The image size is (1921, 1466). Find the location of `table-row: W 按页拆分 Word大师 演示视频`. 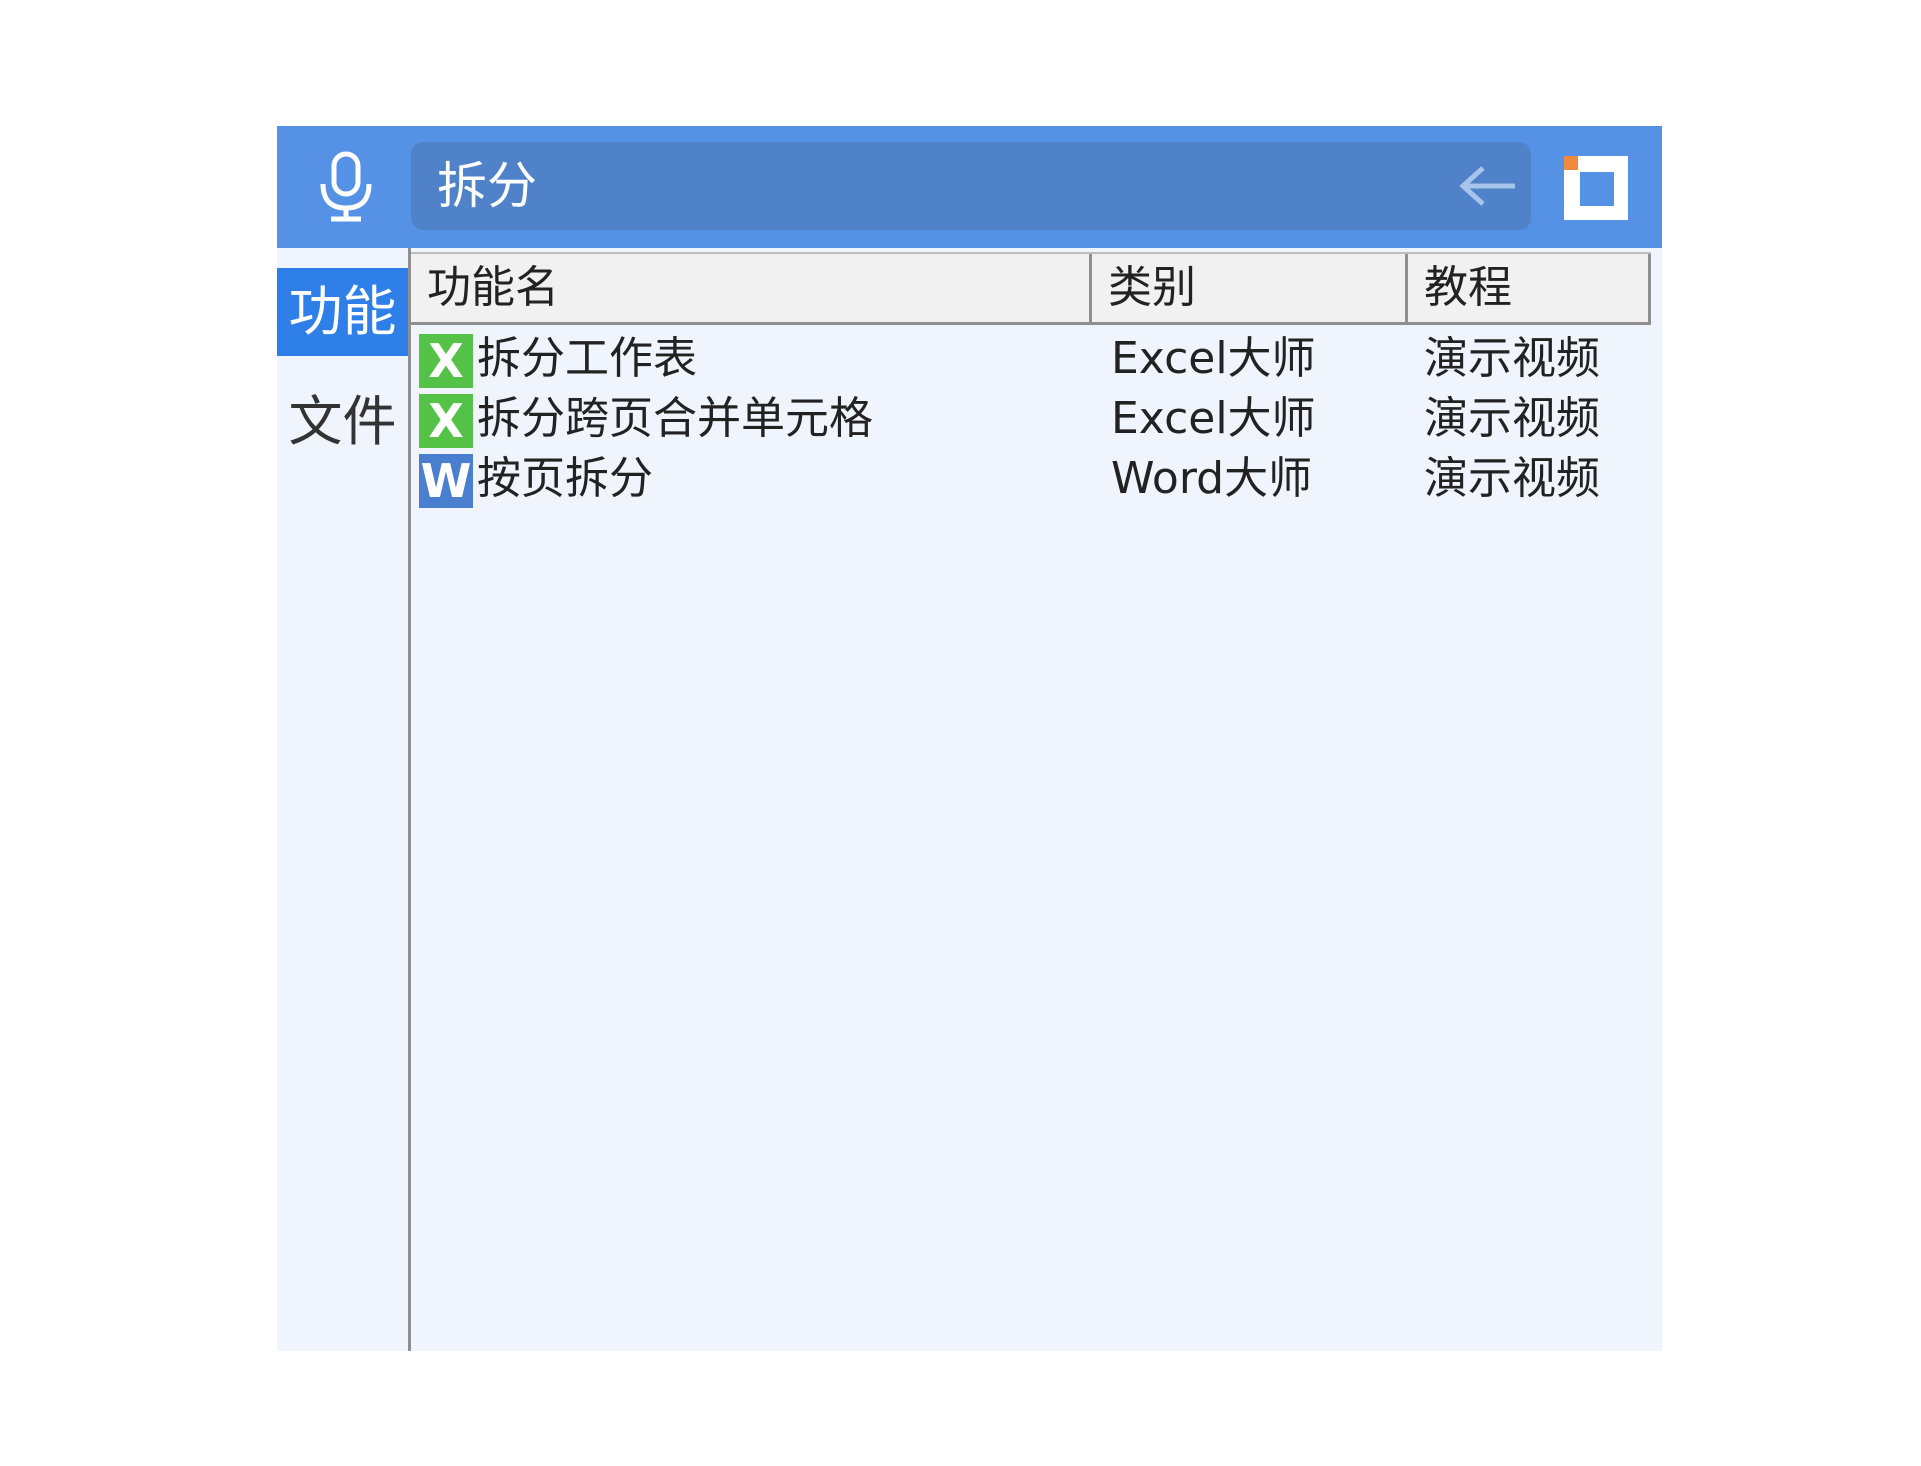

table-row: W 按页拆分 Word大师 演示视频 is located at coordinates (1036, 479).